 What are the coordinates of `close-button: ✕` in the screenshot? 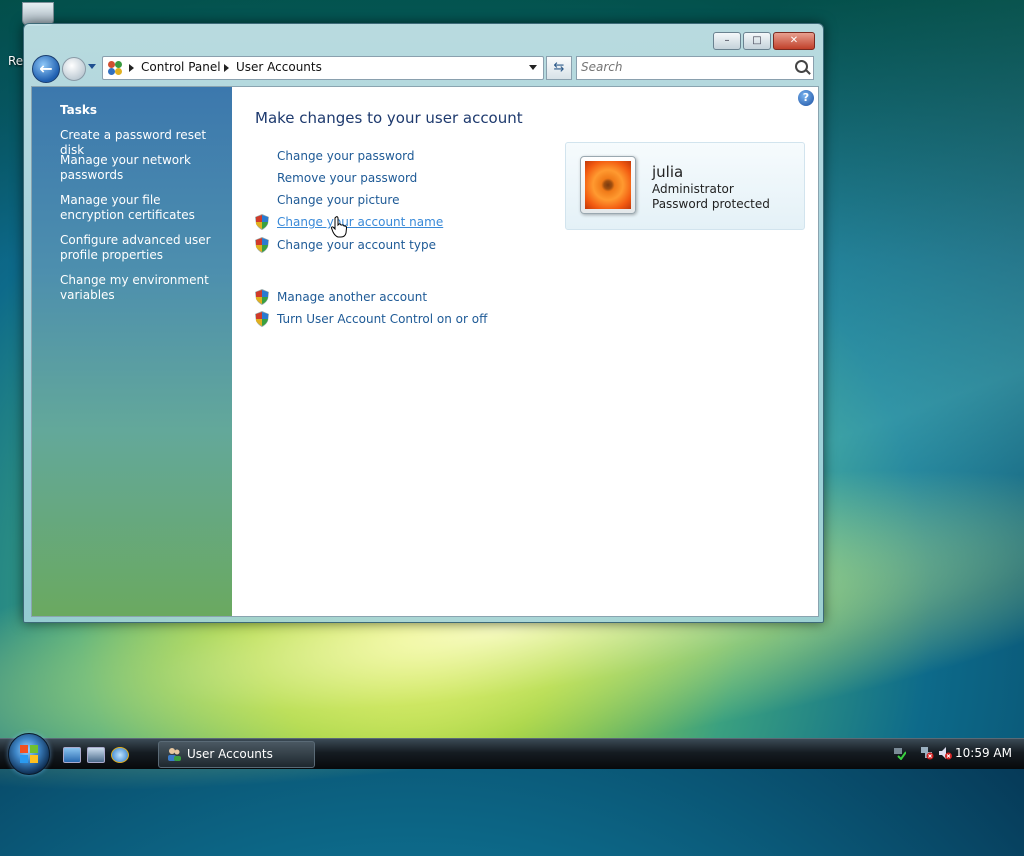 It's located at (794, 41).